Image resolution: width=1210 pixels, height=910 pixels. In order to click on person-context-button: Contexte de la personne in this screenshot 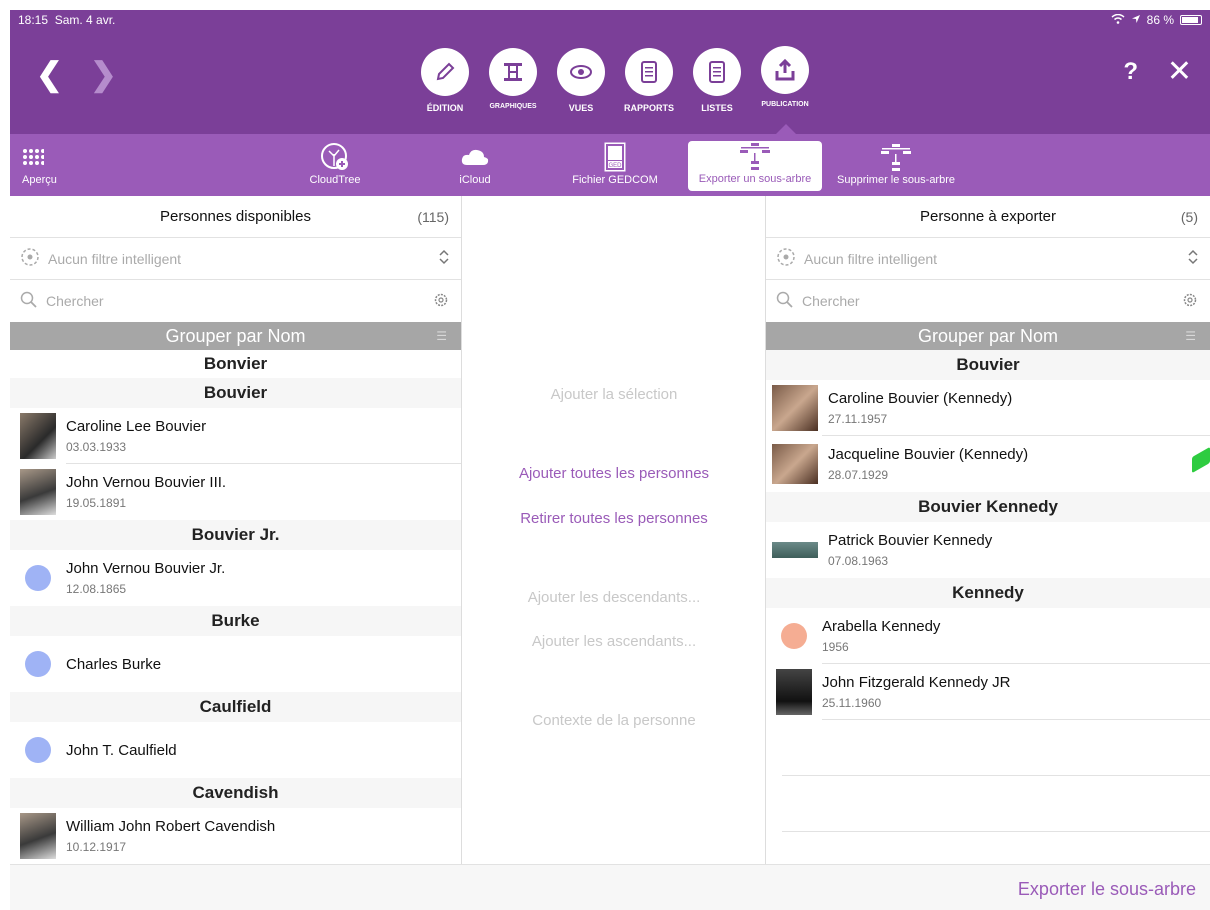, I will do `click(613, 720)`.